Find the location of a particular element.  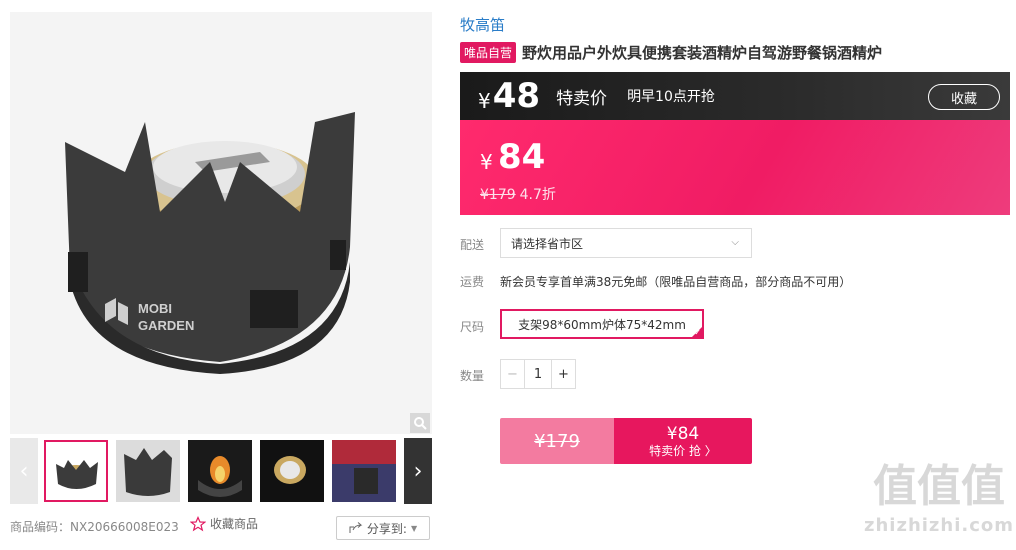

delivery-label: 配送 is located at coordinates (472, 245).